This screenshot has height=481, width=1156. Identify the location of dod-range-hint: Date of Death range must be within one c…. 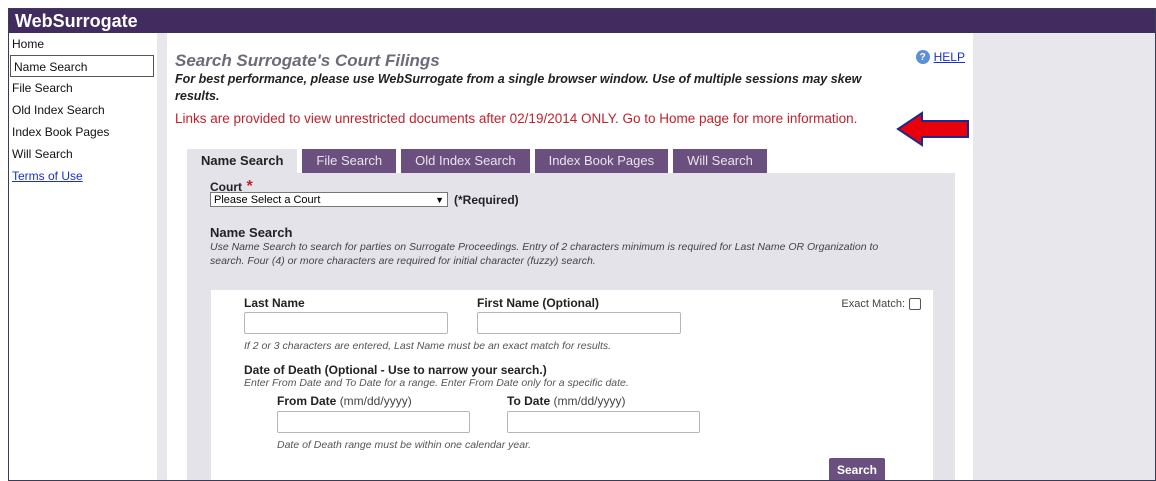
(404, 445).